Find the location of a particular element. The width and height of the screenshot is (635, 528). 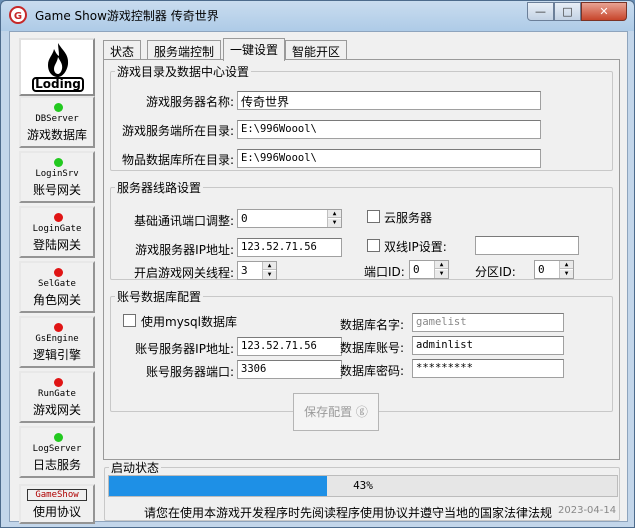

save-config-button: 保存配置 ⓖ is located at coordinates (336, 412).